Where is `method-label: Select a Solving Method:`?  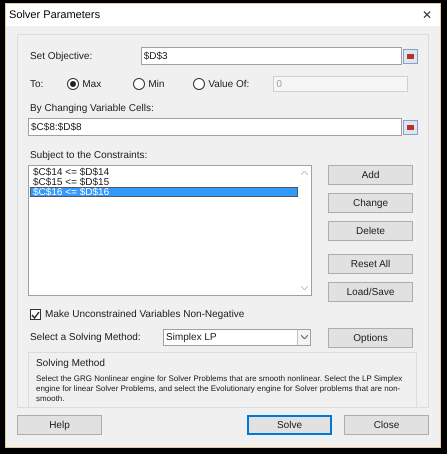
method-label: Select a Solving Method: is located at coordinates (85, 337).